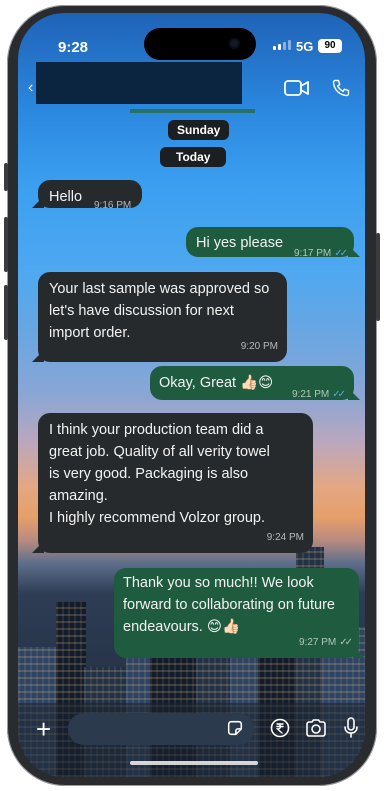  I want to click on message-line: forward to collaborating on future, so click(229, 605).